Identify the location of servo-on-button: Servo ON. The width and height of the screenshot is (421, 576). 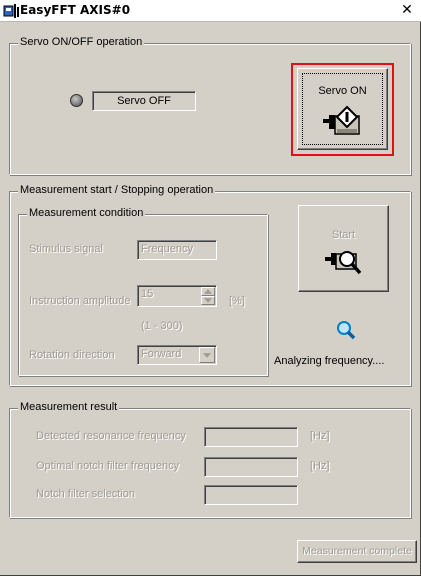
(342, 109).